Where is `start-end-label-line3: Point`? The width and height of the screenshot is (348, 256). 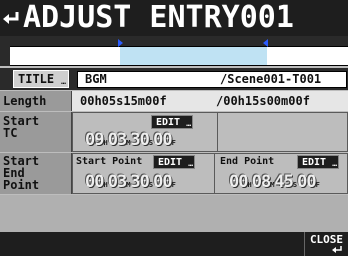
start-end-label-line3: Point is located at coordinates (21, 185).